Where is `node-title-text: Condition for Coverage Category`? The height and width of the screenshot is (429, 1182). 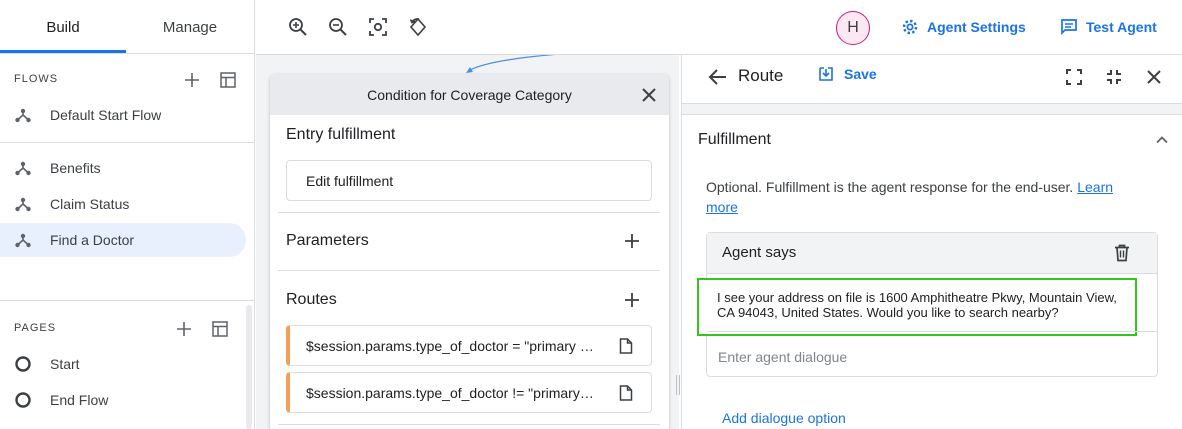
node-title-text: Condition for Coverage Category is located at coordinates (469, 94).